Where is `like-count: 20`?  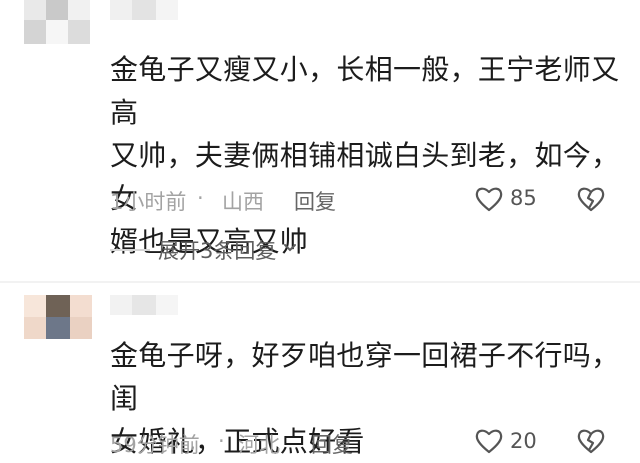
like-count: 20 is located at coordinates (523, 441).